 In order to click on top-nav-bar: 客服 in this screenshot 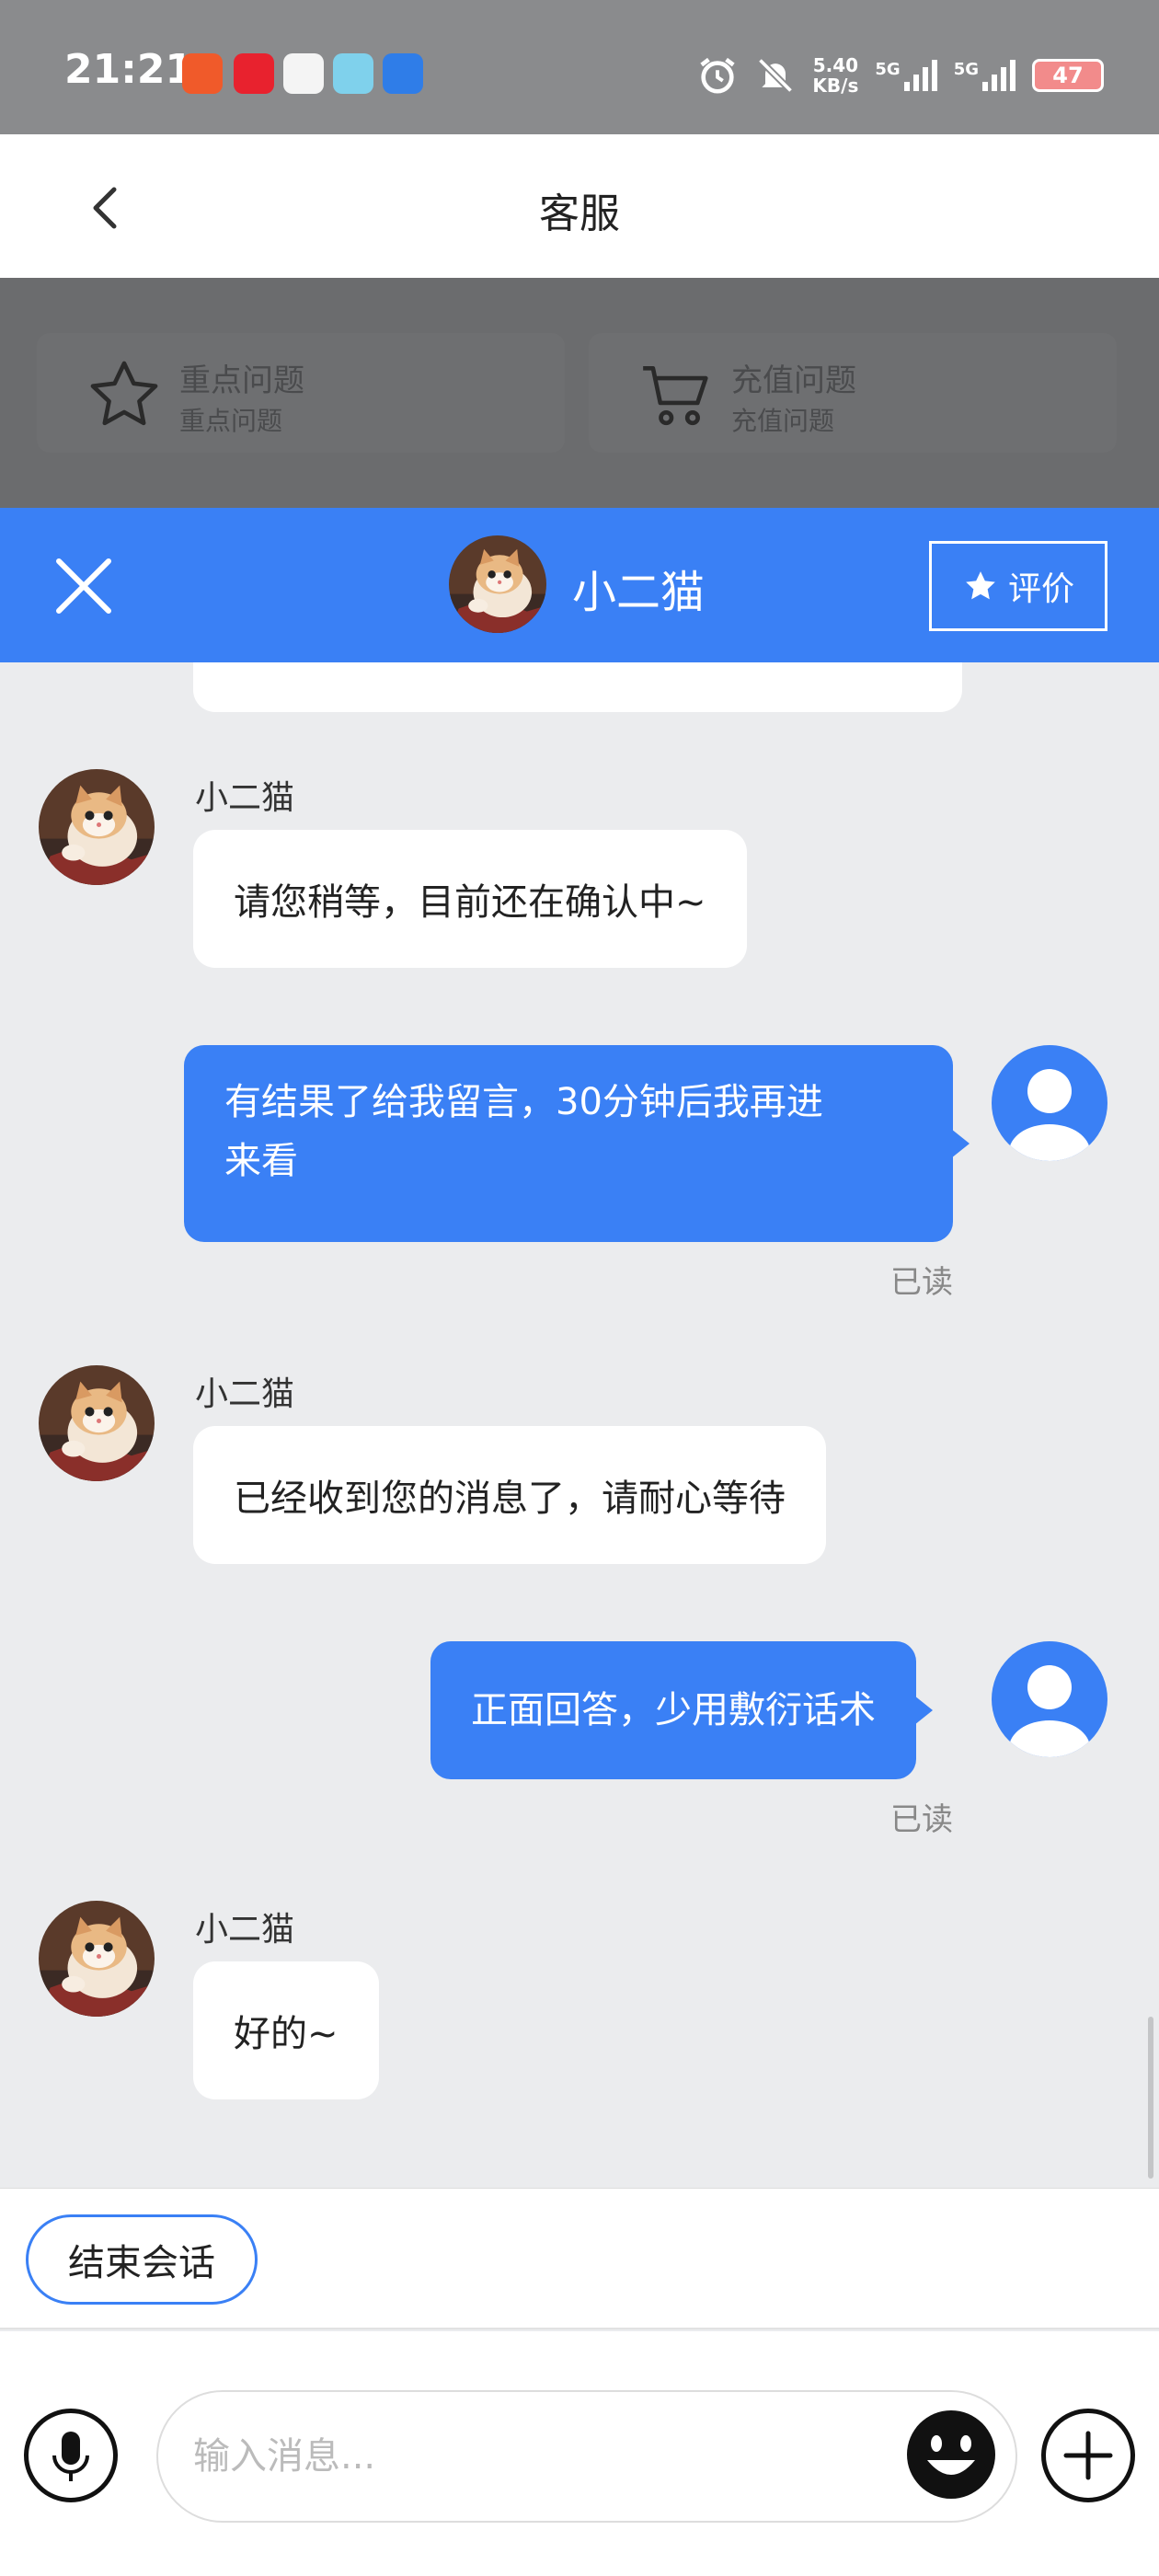, I will do `click(579, 206)`.